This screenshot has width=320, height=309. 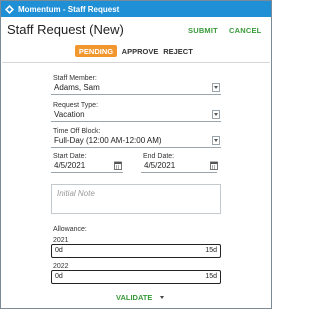 What do you see at coordinates (9, 9) in the screenshot?
I see `app-logo-icon` at bounding box center [9, 9].